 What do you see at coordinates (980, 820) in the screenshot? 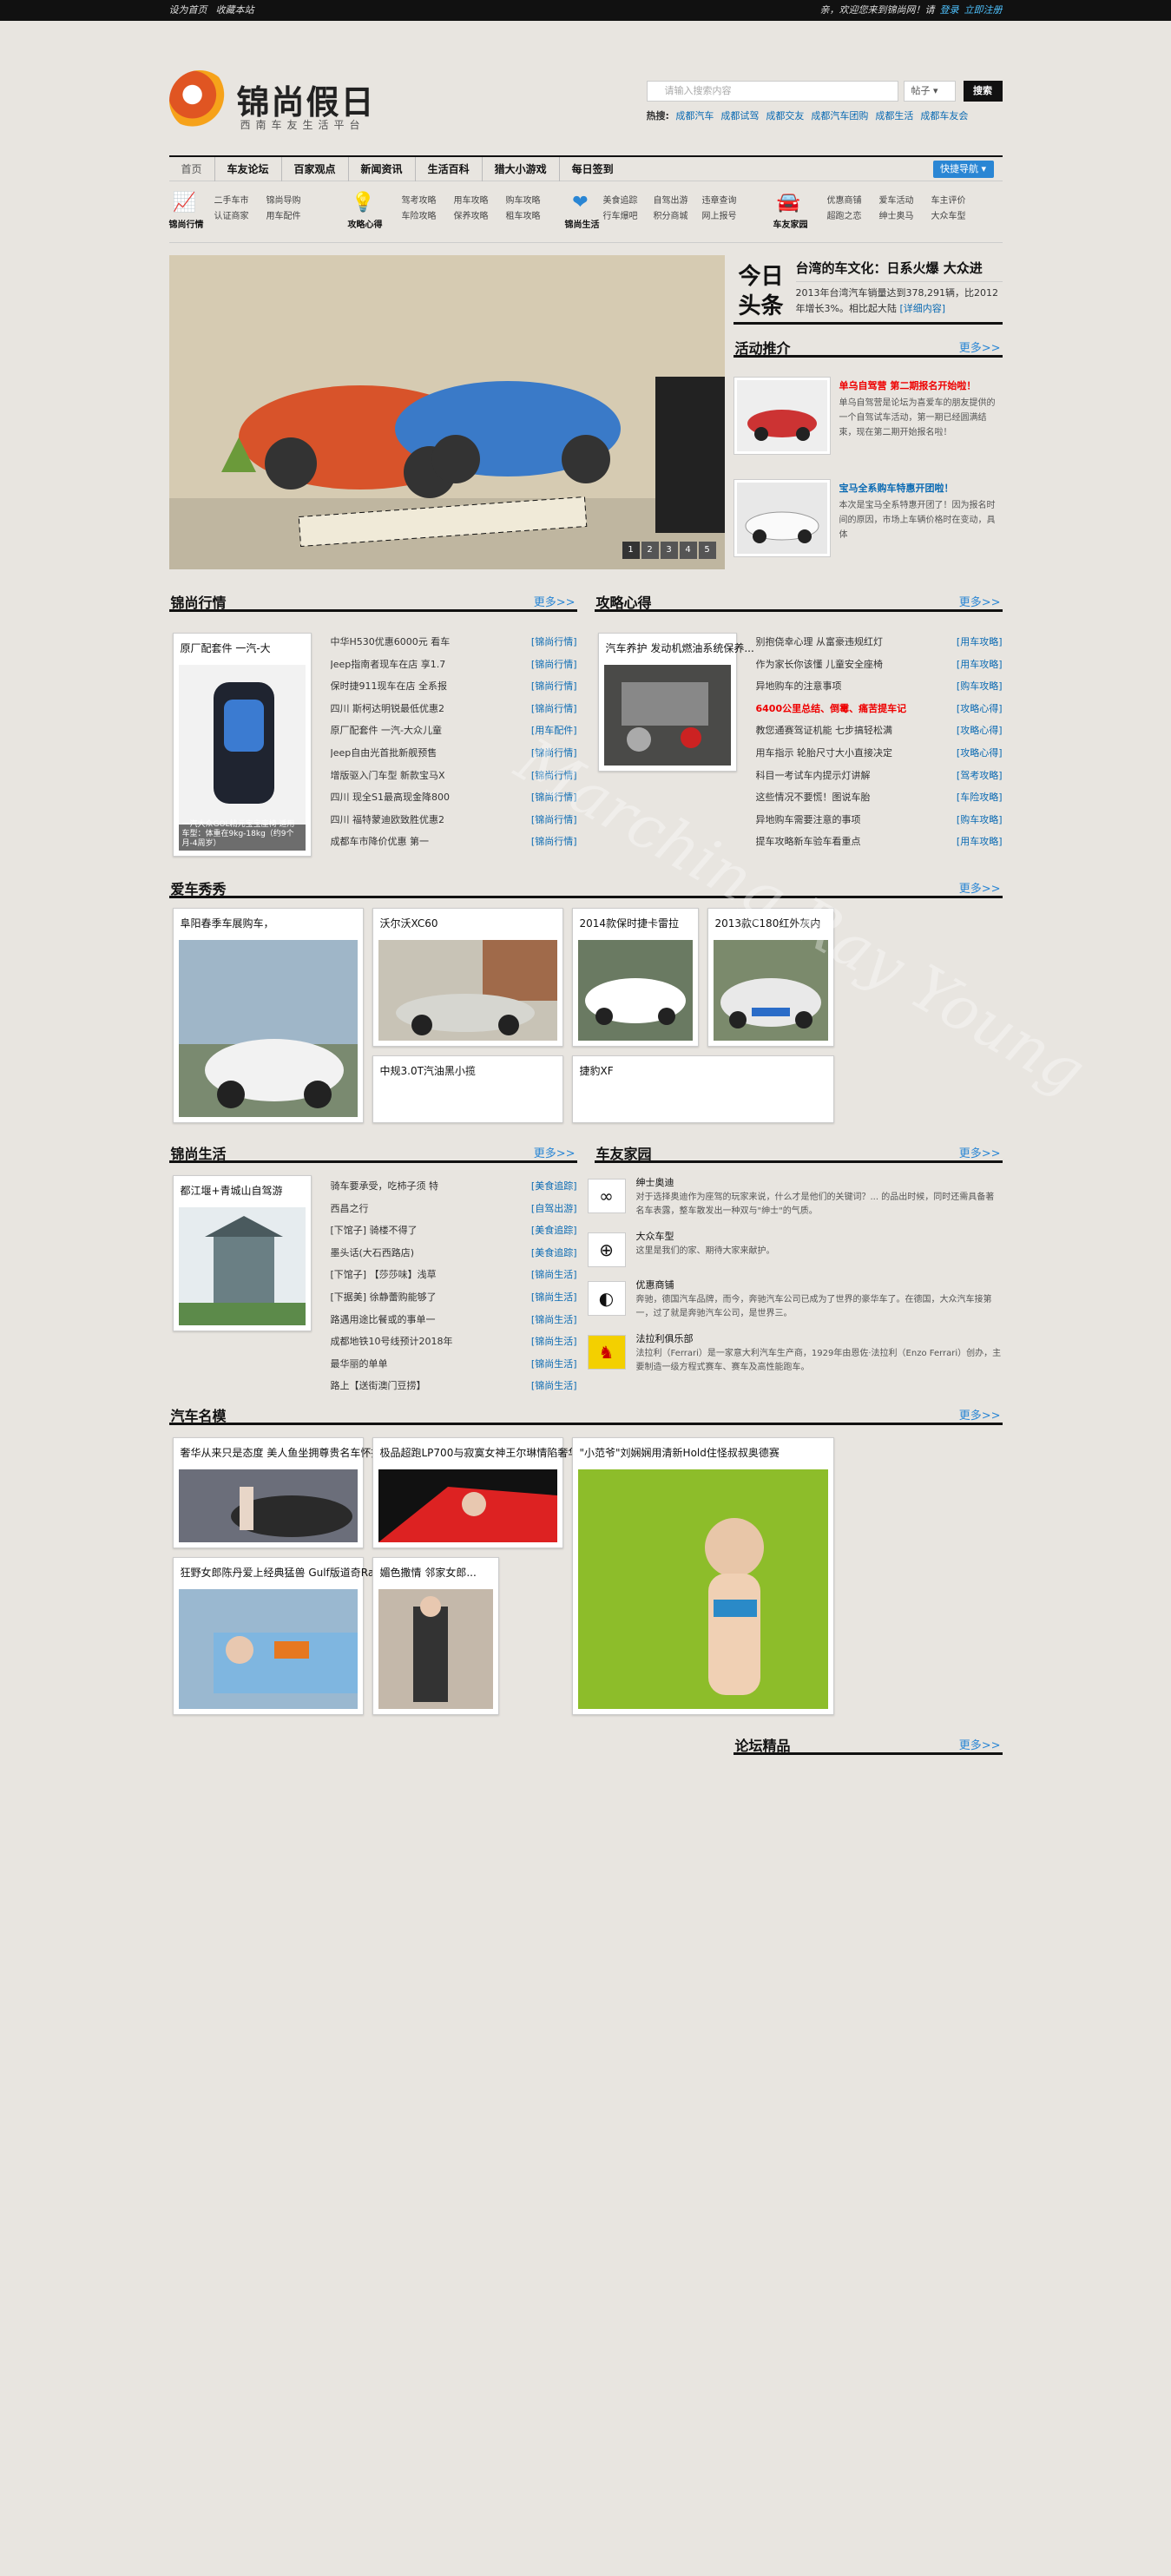
I see `list-item-category: [购车攻略]` at bounding box center [980, 820].